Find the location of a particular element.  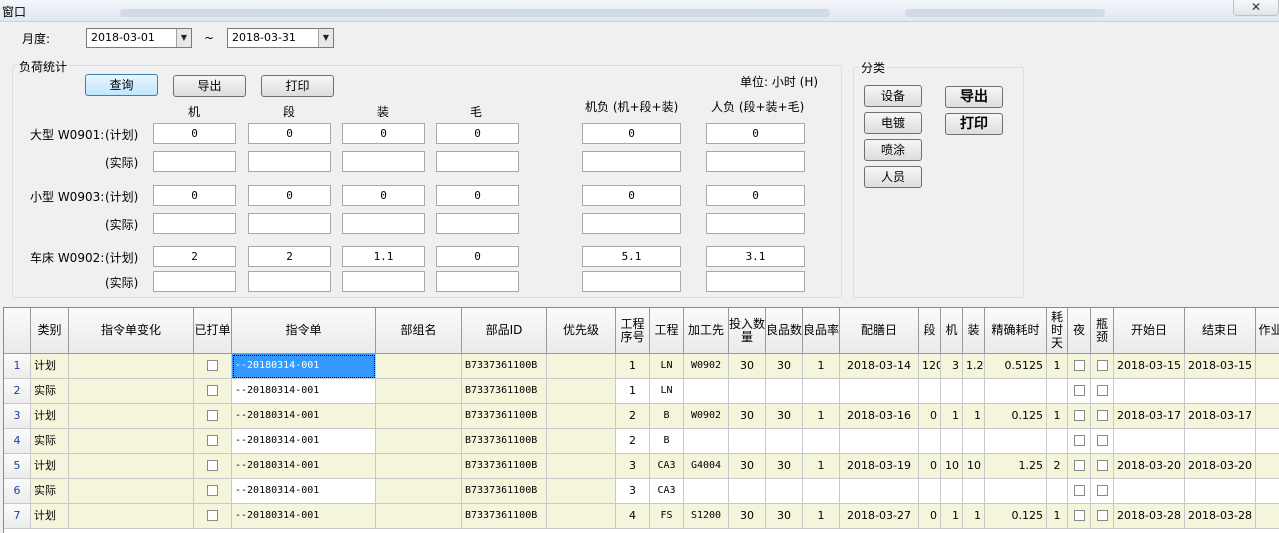

grid-cell: 2018-03-14 is located at coordinates (879, 366).